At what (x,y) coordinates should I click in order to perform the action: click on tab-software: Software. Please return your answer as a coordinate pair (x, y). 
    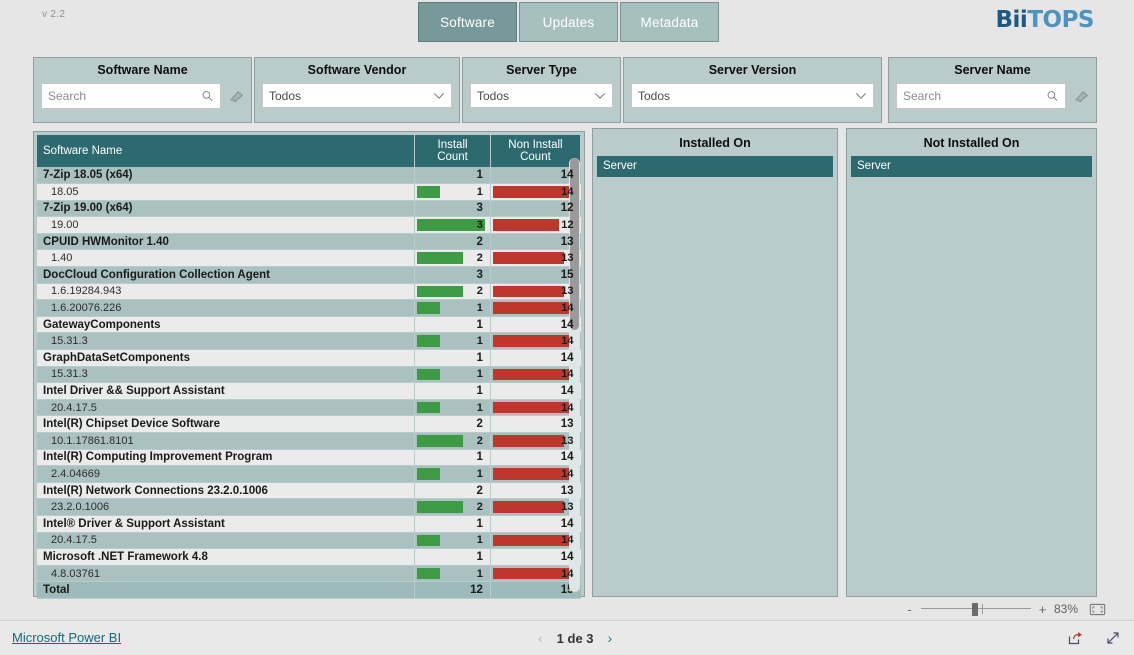
    Looking at the image, I should click on (467, 22).